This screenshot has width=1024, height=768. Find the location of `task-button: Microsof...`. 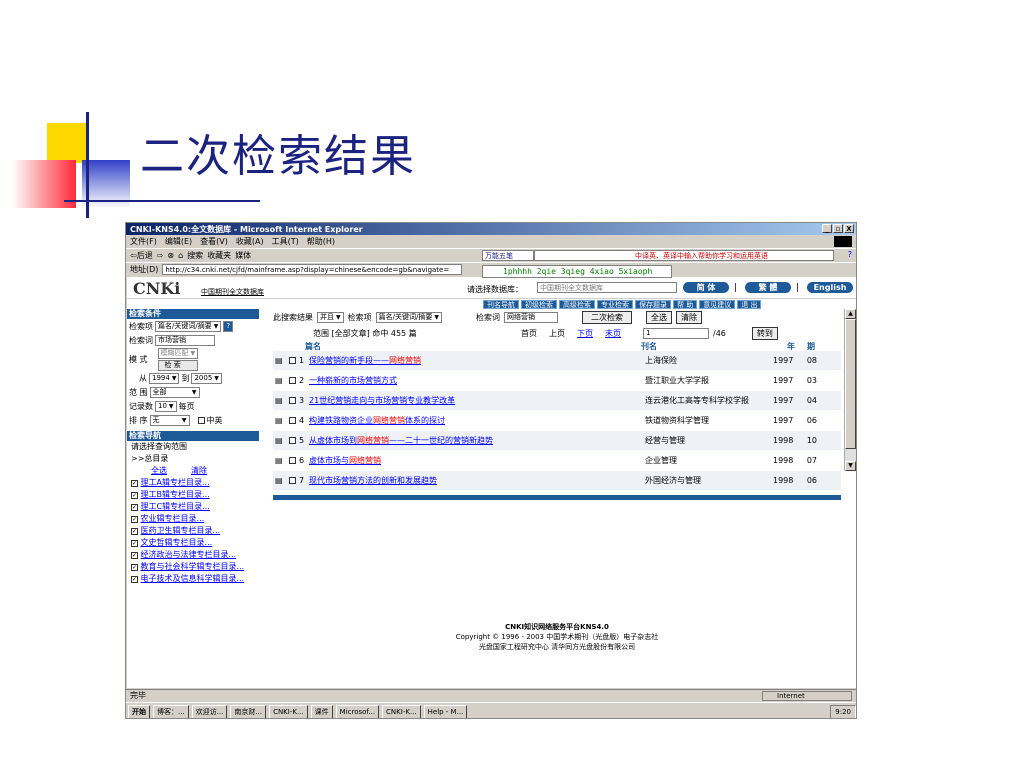

task-button: Microsof... is located at coordinates (357, 711).